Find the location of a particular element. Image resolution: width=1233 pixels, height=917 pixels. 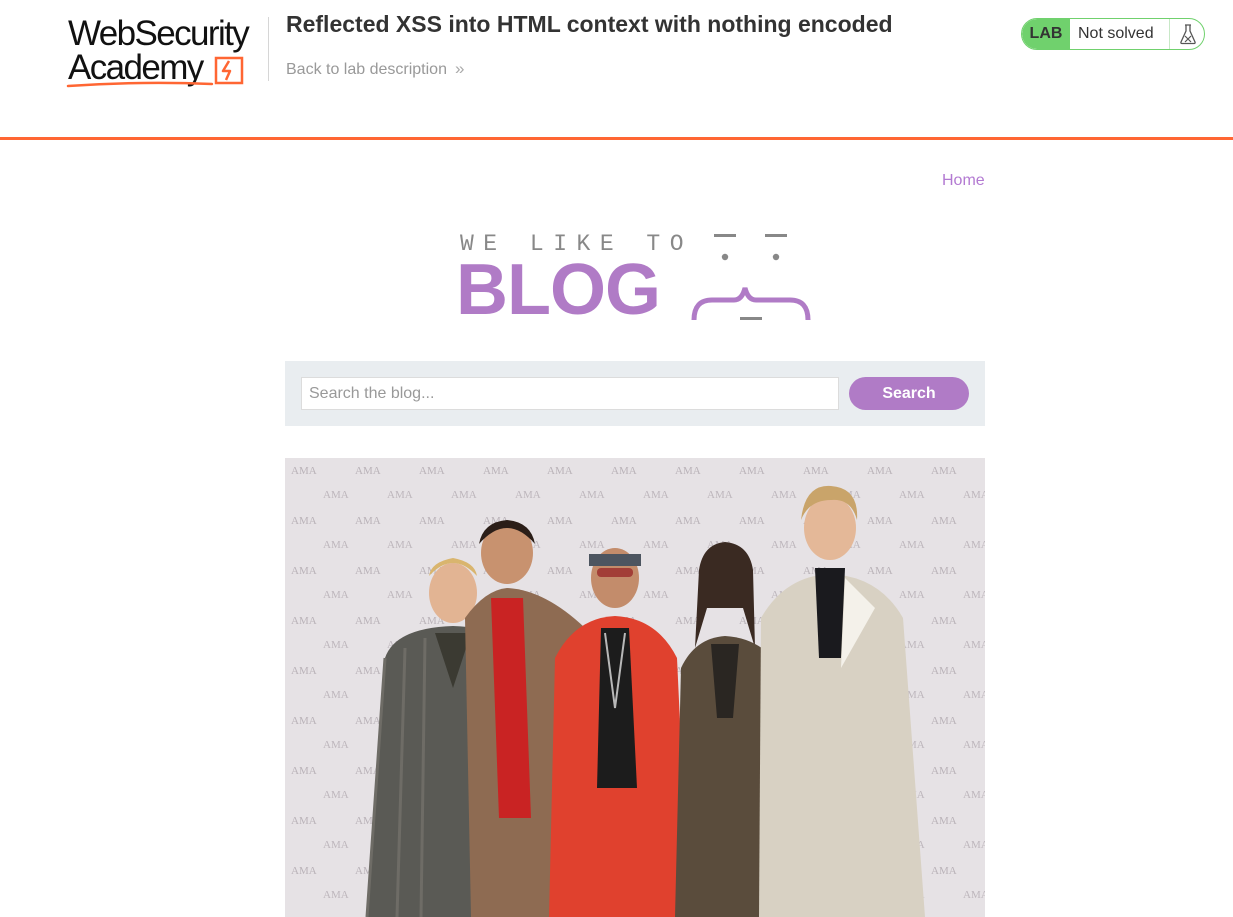

back-link-label: Back to lab description is located at coordinates (366, 69).